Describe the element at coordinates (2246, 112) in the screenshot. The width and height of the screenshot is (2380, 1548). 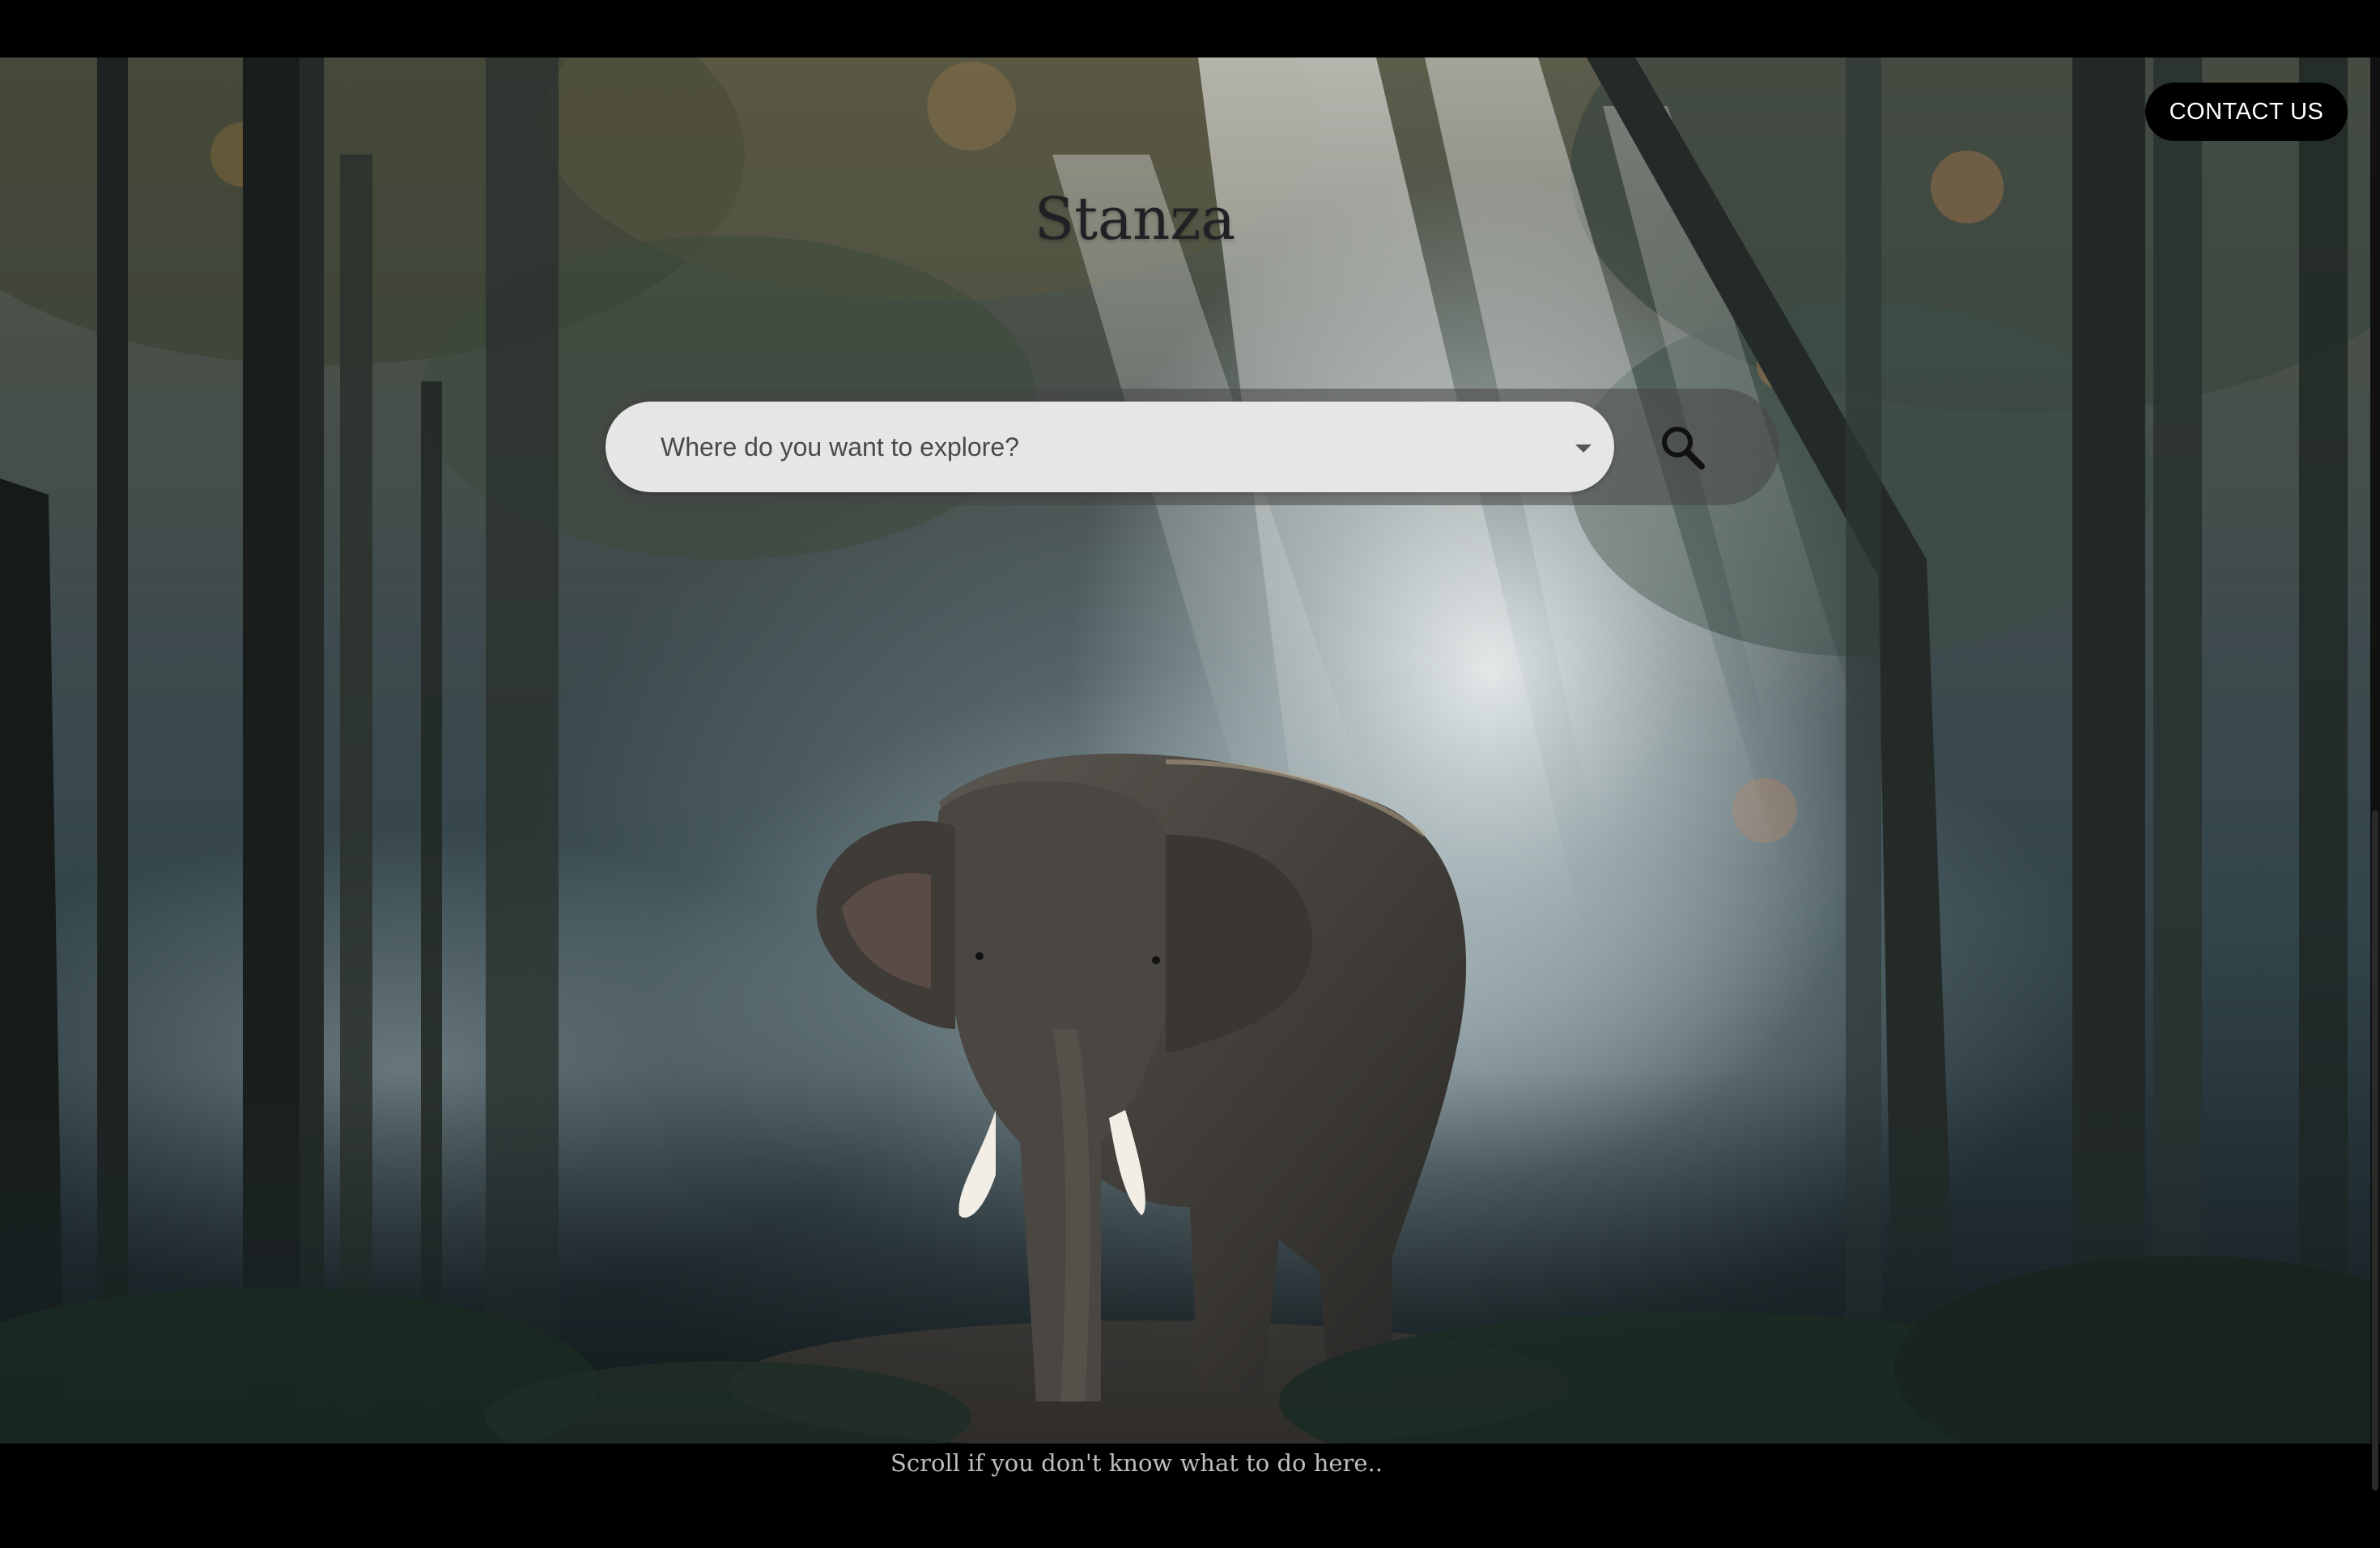
I see `contact-us-button: CONTACT US` at that location.